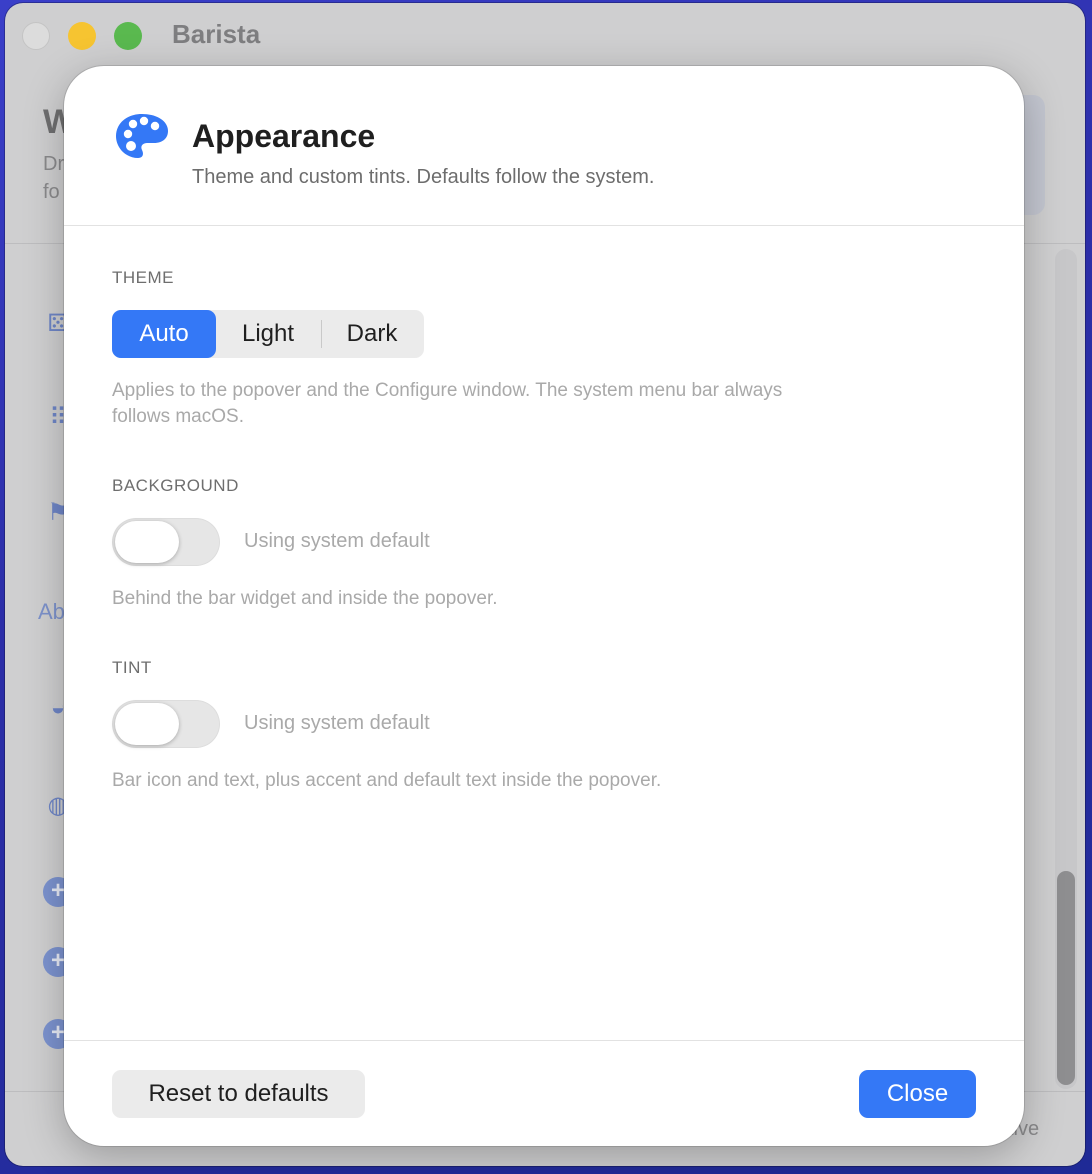  I want to click on minimize-window-button, so click(82, 36).